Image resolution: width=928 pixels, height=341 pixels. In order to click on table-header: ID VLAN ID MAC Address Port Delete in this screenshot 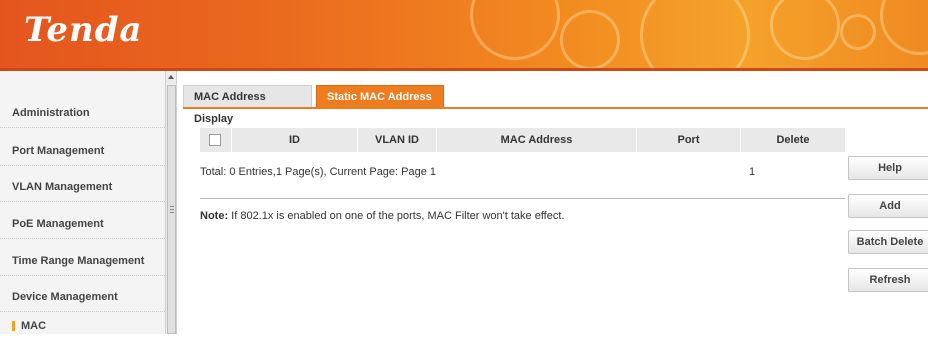, I will do `click(522, 140)`.